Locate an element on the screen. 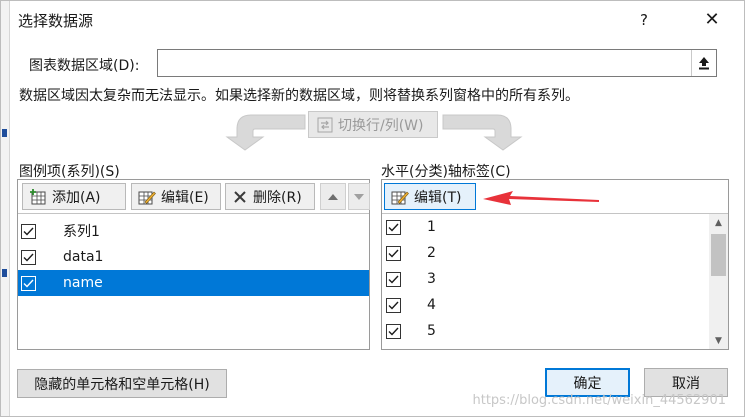  delete-x-icon is located at coordinates (240, 196).